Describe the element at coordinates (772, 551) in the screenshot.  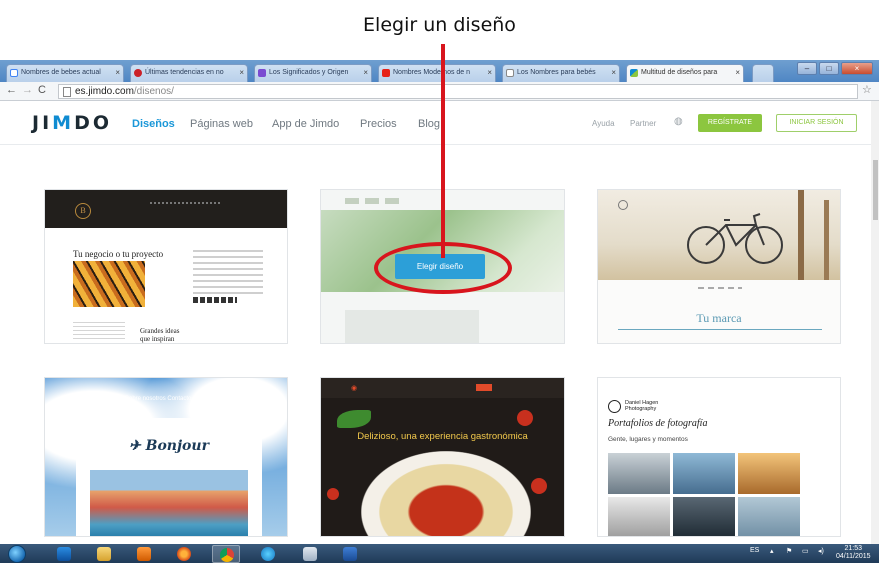
I see `tray-arrow-icon: ▴` at that location.